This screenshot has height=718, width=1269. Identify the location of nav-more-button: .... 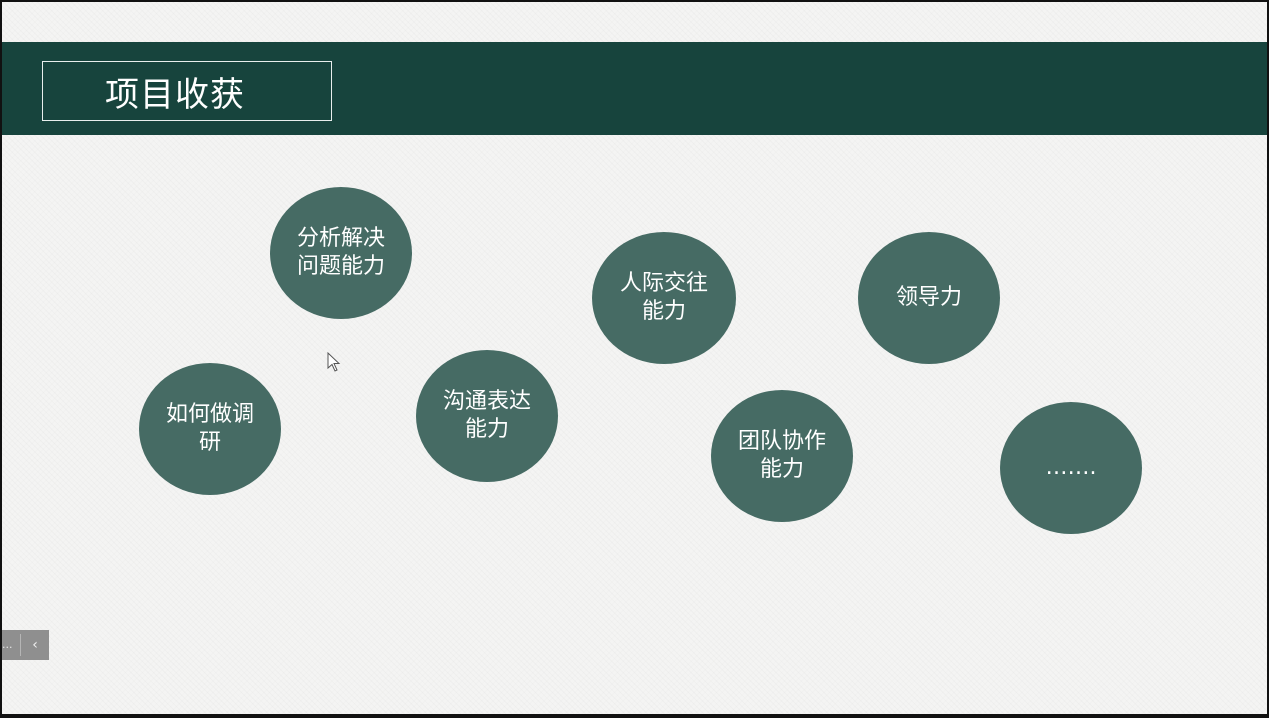
(11, 645).